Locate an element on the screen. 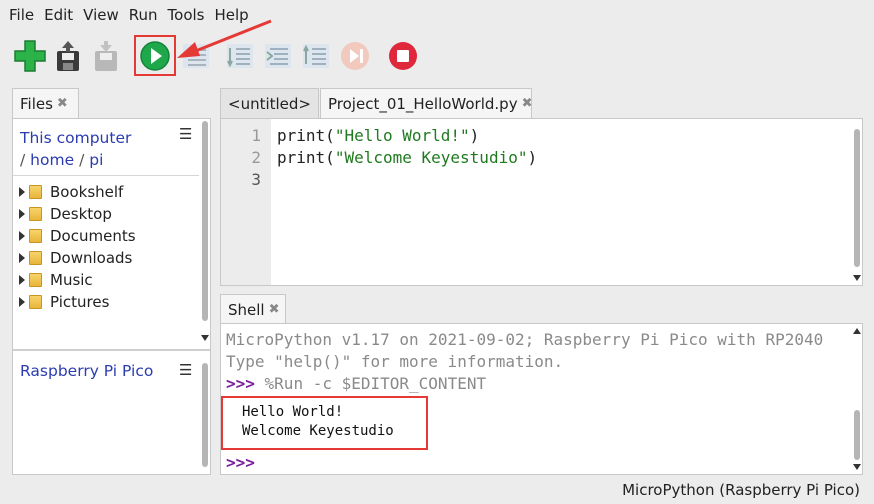  interpreter-status: MicroPython (Raspberry Pi Pico) is located at coordinates (741, 490).